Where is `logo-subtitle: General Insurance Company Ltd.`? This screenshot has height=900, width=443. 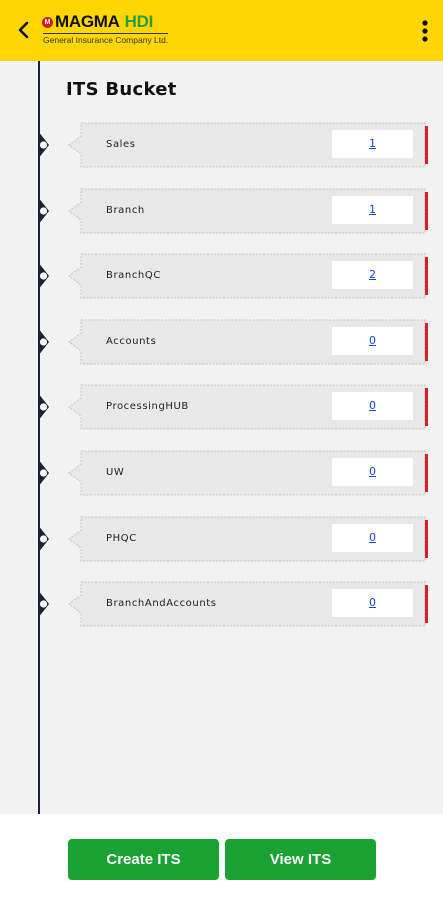
logo-subtitle: General Insurance Company Ltd. is located at coordinates (106, 39).